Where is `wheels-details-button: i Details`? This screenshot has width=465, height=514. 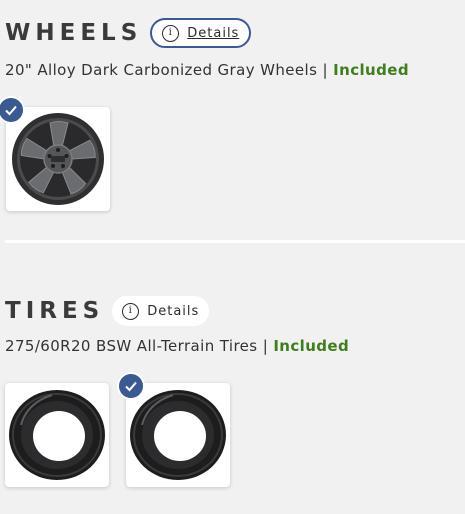
wheels-details-button: i Details is located at coordinates (201, 33).